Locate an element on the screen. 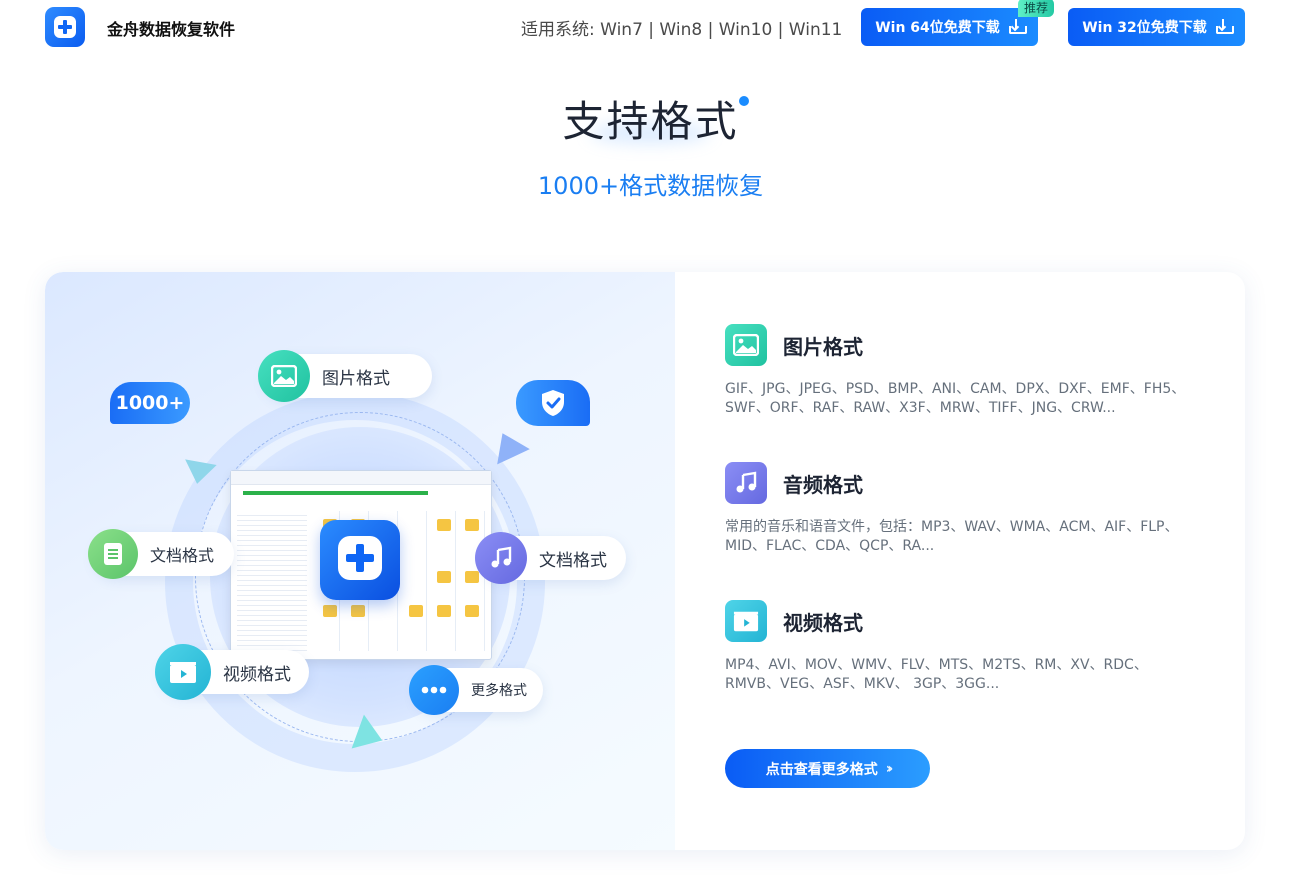 The width and height of the screenshot is (1301, 886). section-subtitle: 1000+格式数据恢复 is located at coordinates (650, 186).